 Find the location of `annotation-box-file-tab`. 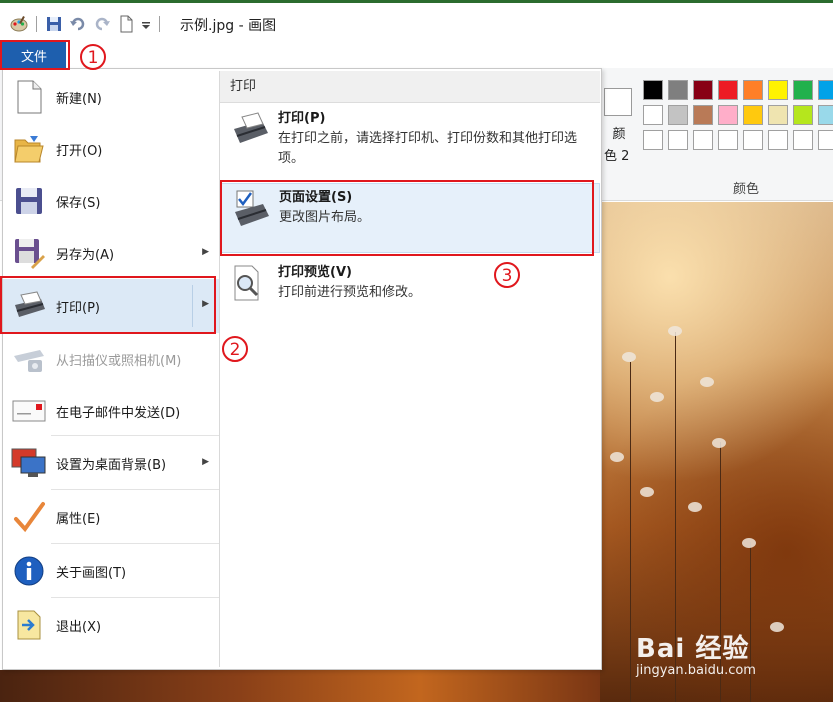

annotation-box-file-tab is located at coordinates (35, 55).